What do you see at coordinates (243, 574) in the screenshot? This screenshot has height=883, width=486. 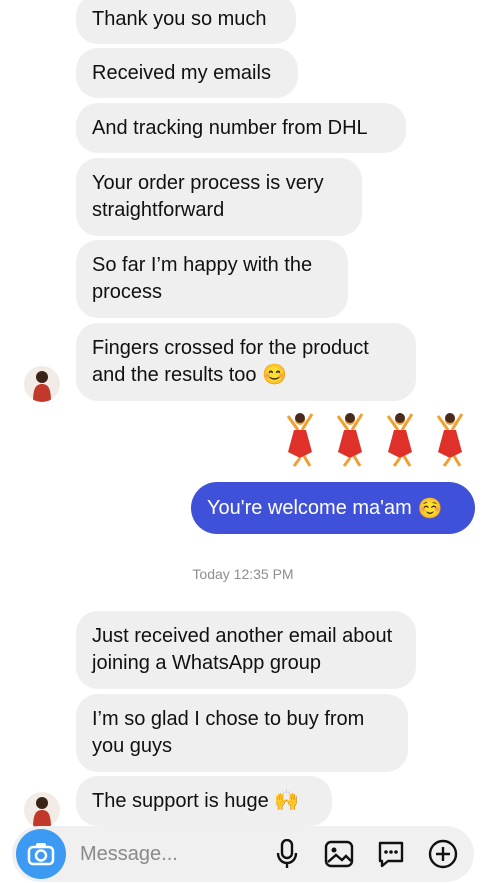 I see `timestamp: Today 12:35 PM` at bounding box center [243, 574].